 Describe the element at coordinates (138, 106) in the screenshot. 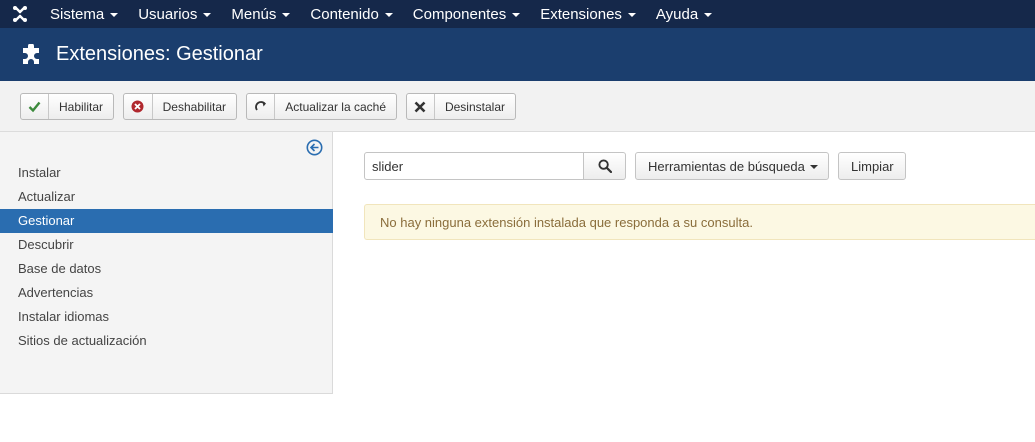

I see `remove-circle-icon` at that location.